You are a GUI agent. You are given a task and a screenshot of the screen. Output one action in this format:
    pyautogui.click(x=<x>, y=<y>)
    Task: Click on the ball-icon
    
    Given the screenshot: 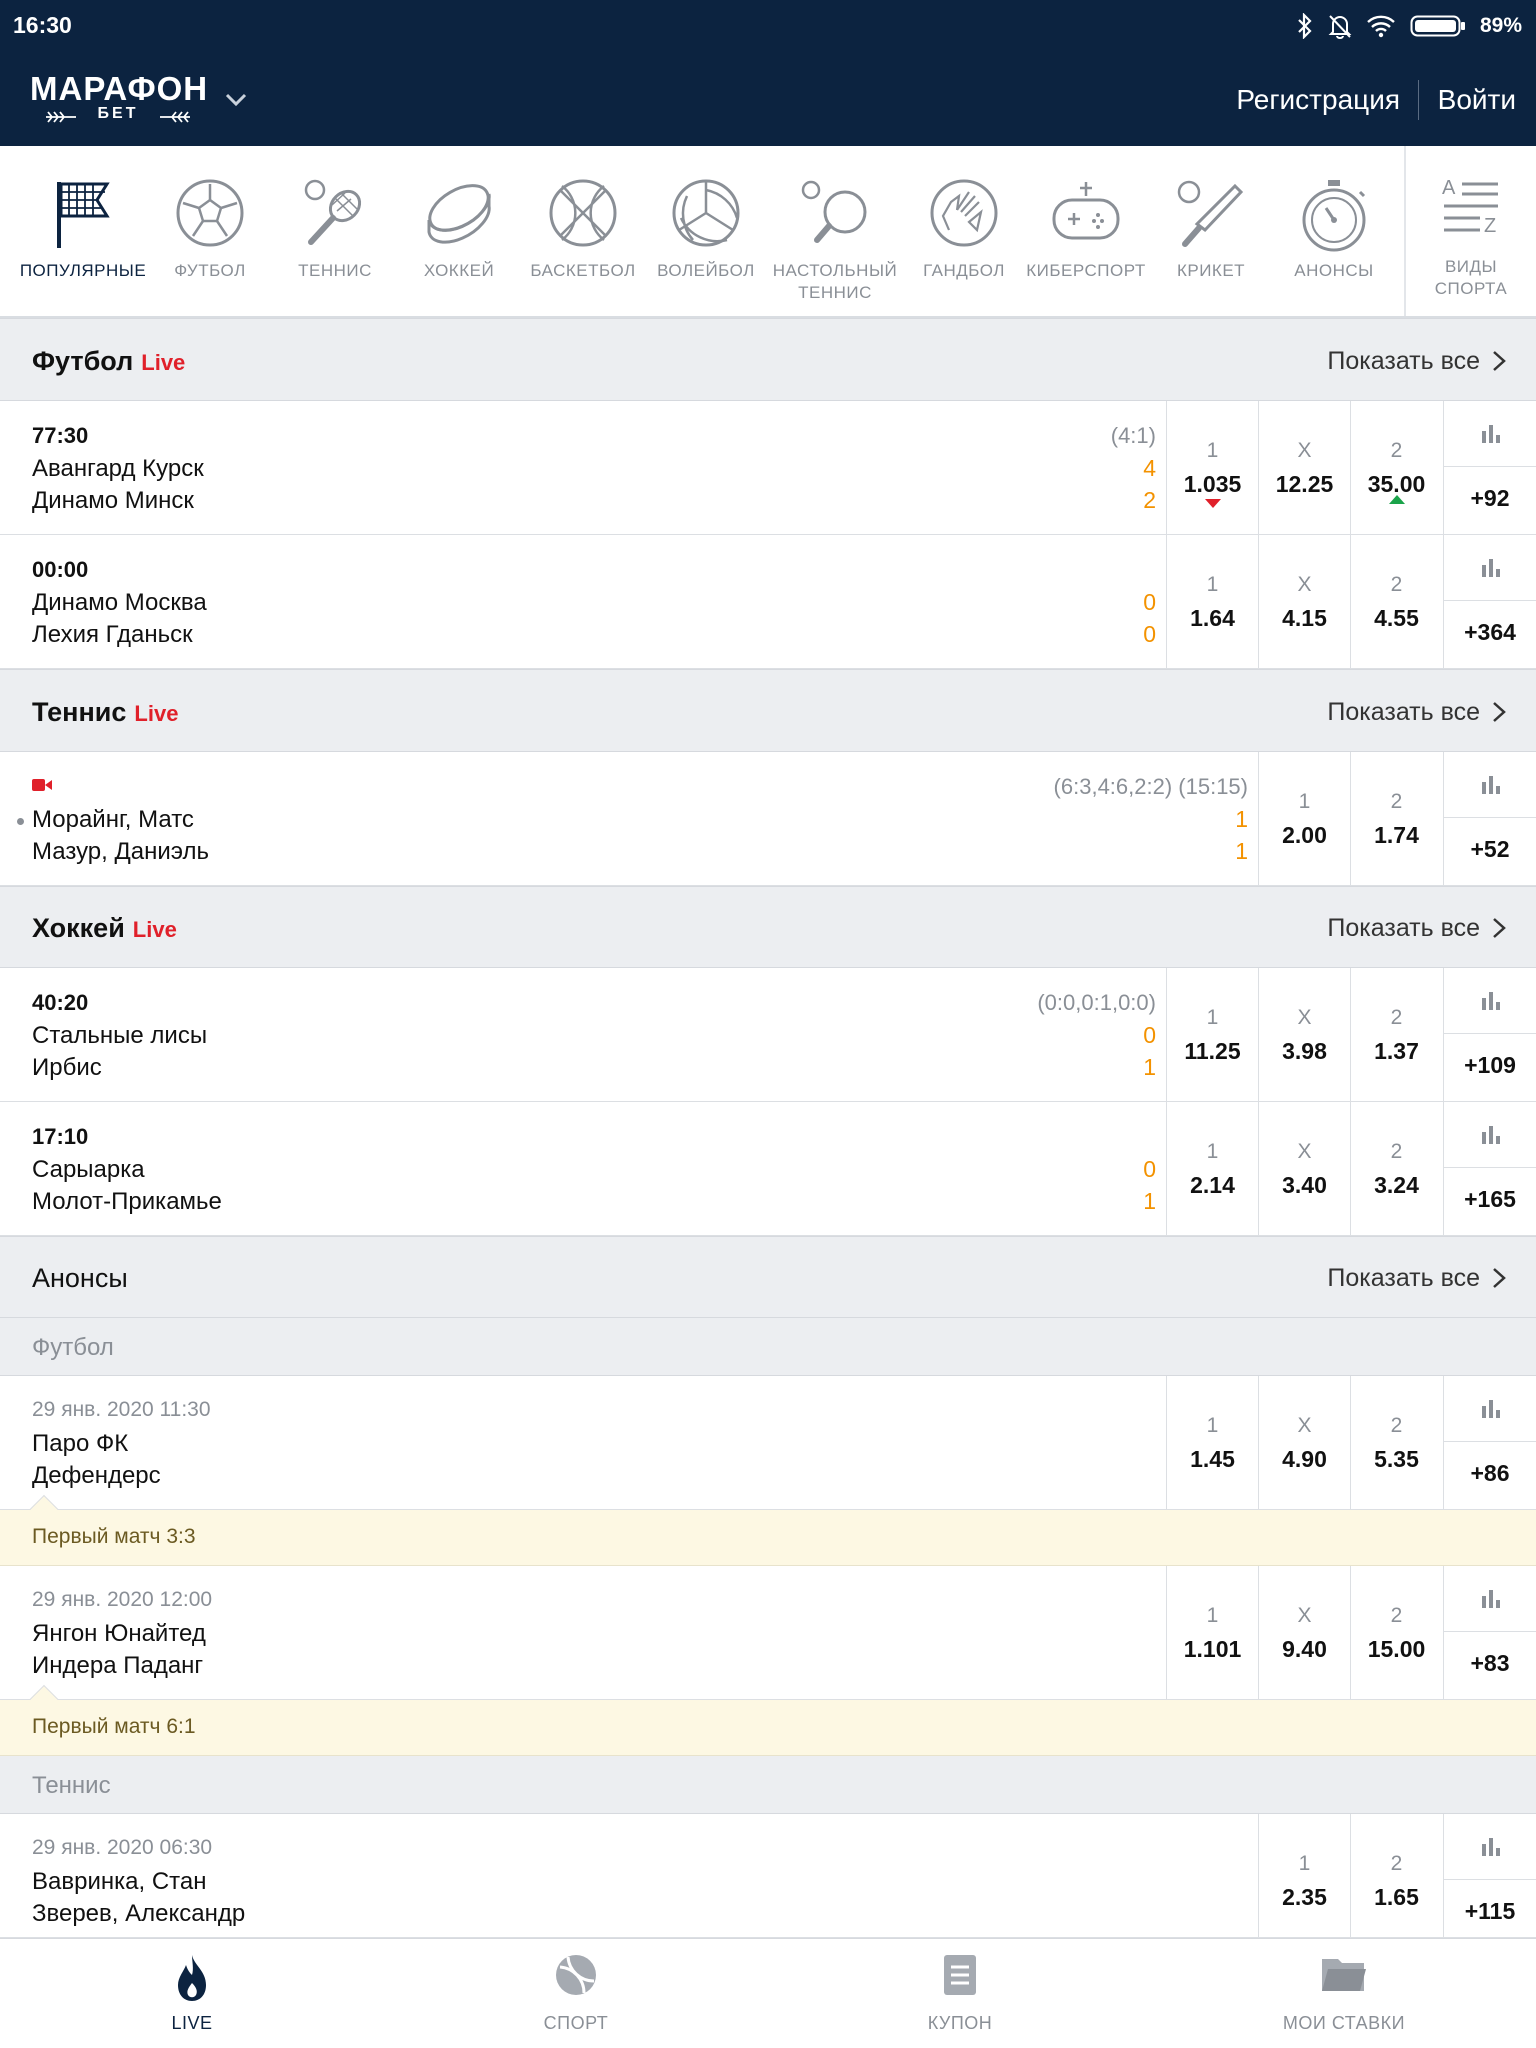 What is the action you would take?
    pyautogui.click(x=576, y=1975)
    